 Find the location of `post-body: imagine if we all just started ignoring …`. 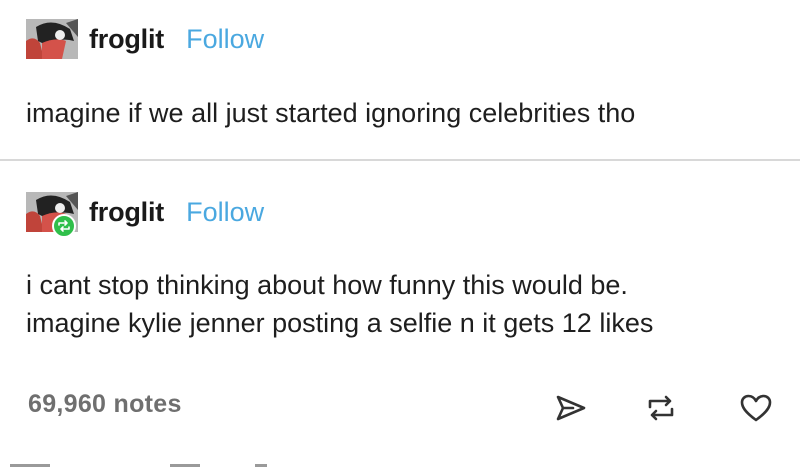

post-body: imagine if we all just started ignoring … is located at coordinates (330, 113).